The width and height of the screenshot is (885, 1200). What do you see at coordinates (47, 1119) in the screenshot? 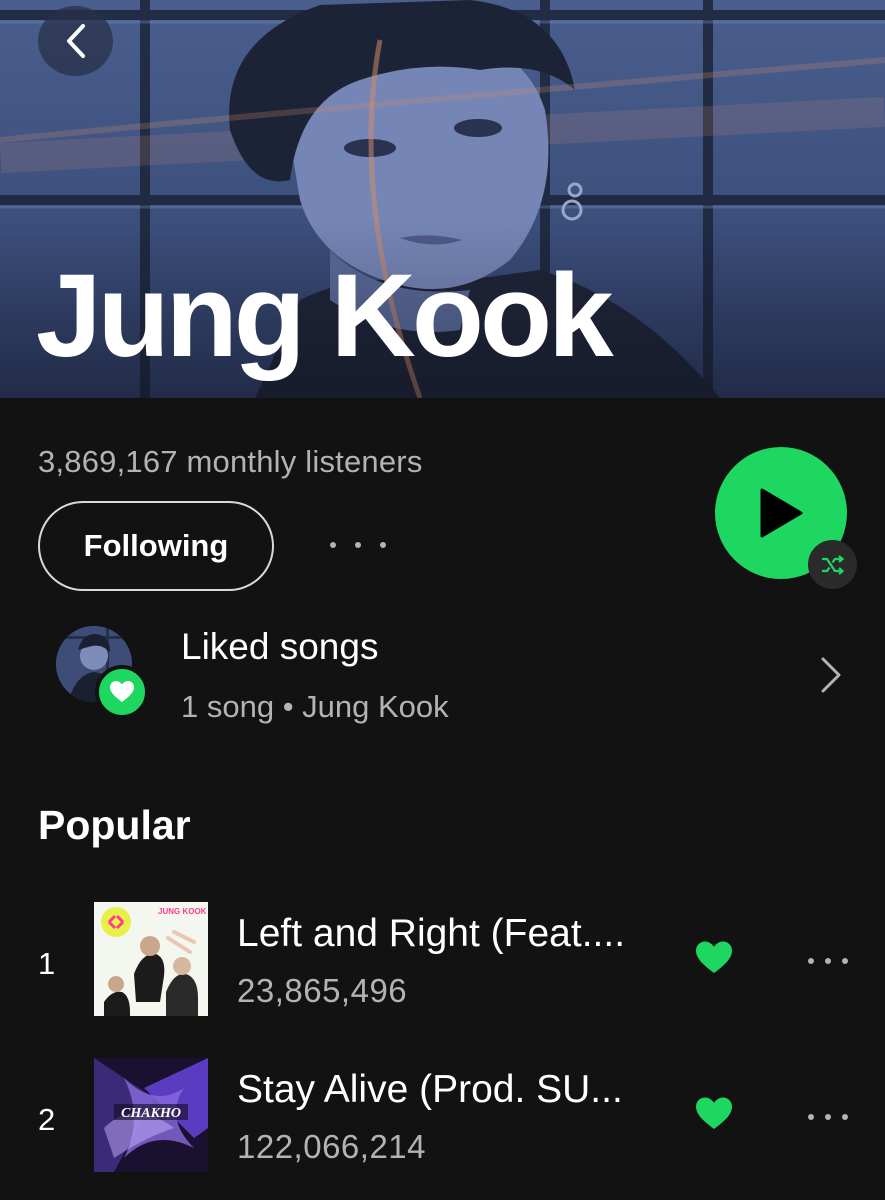
I see `track-rank: 2` at bounding box center [47, 1119].